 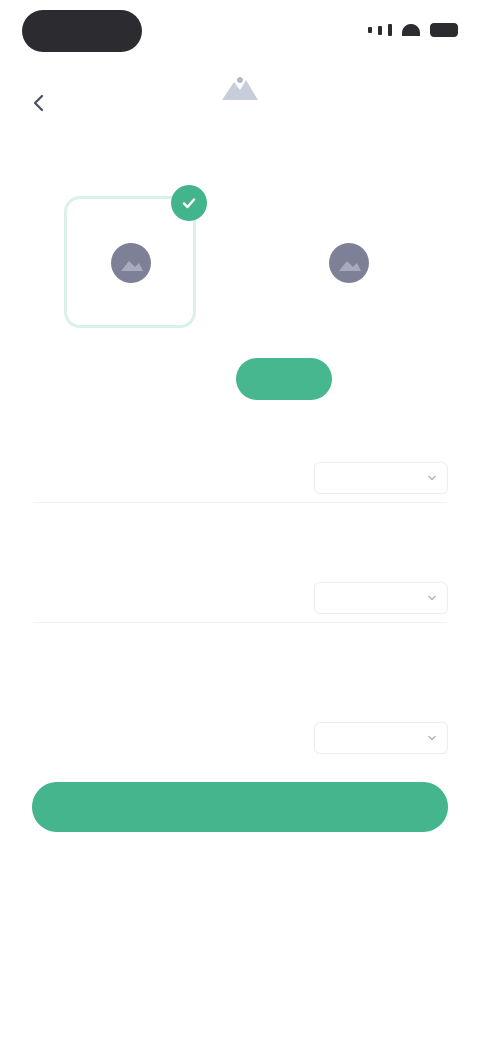 What do you see at coordinates (240, 88) in the screenshot?
I see `logo-icon` at bounding box center [240, 88].